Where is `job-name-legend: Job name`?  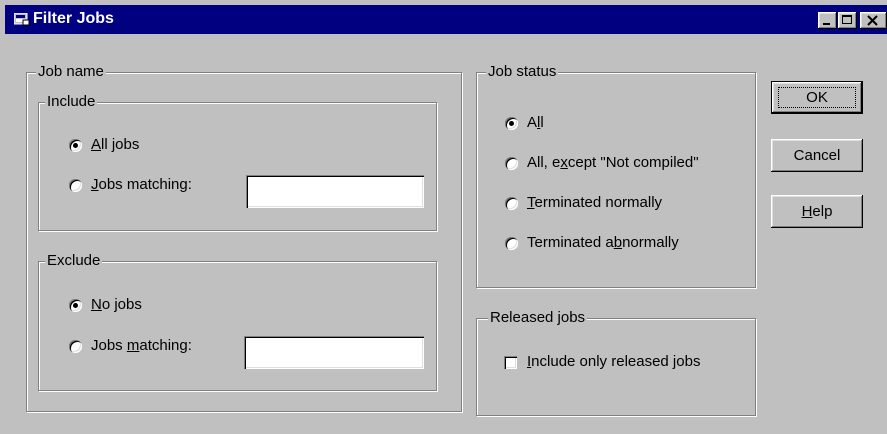
job-name-legend: Job name is located at coordinates (71, 72).